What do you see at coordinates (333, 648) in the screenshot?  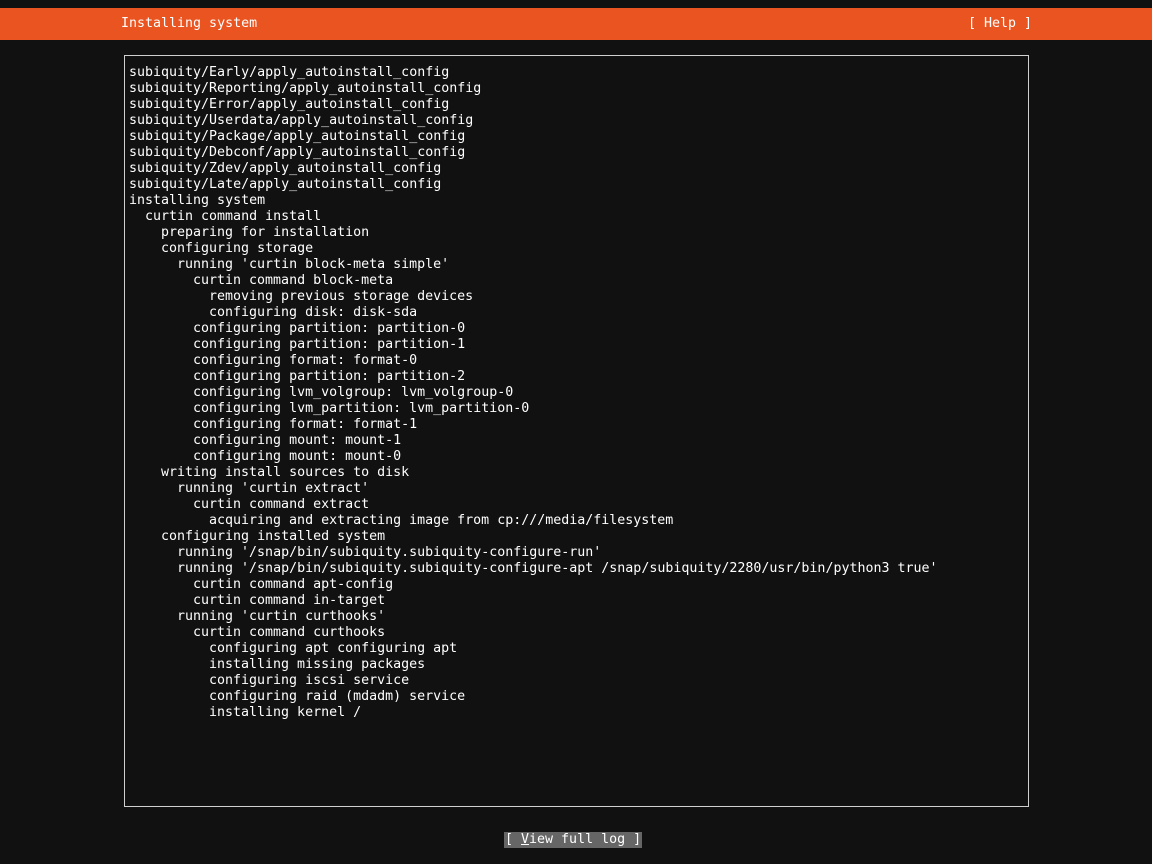 I see `log-line: configuring apt configuring apt` at bounding box center [333, 648].